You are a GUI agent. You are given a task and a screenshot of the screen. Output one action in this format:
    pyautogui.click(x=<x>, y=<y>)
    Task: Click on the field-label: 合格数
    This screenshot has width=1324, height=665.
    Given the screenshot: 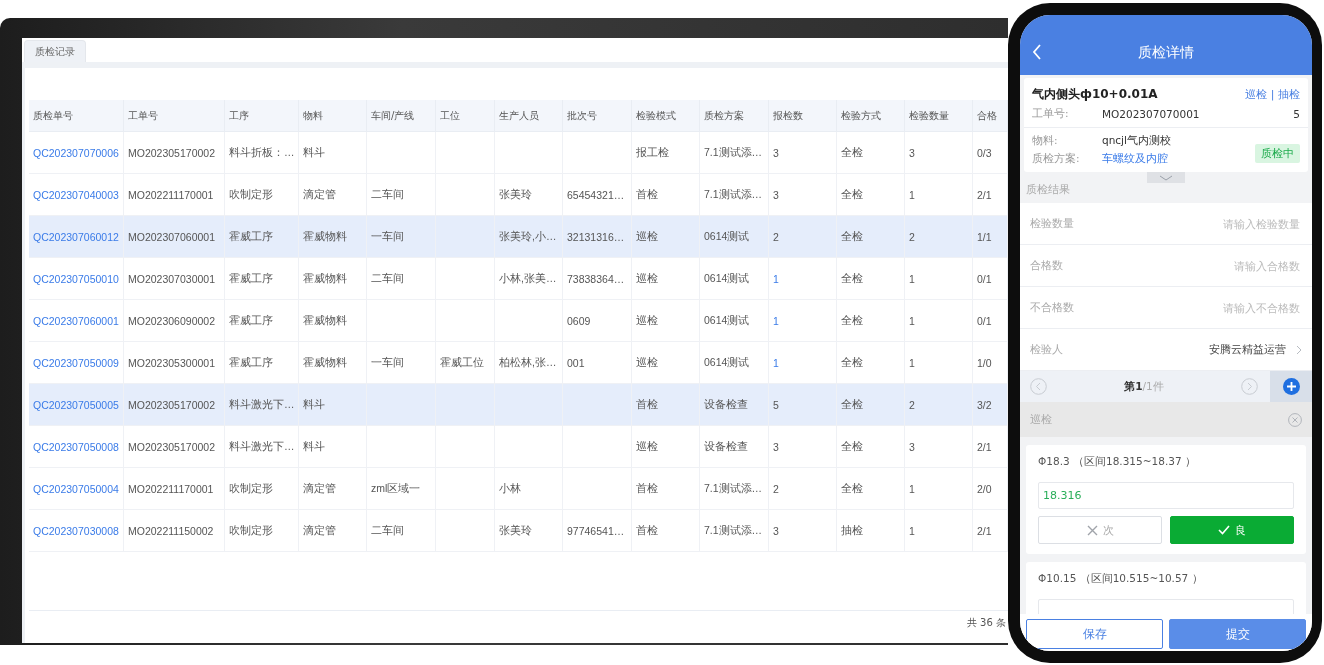 What is the action you would take?
    pyautogui.click(x=1047, y=265)
    